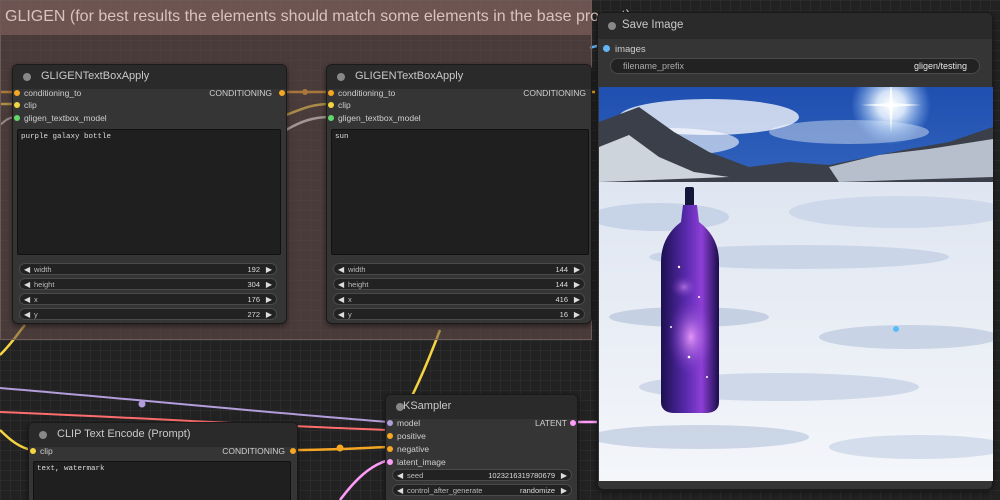  Describe the element at coordinates (795, 66) in the screenshot. I see `filename-prefix-input: filename_prefix gligen/testing` at that location.